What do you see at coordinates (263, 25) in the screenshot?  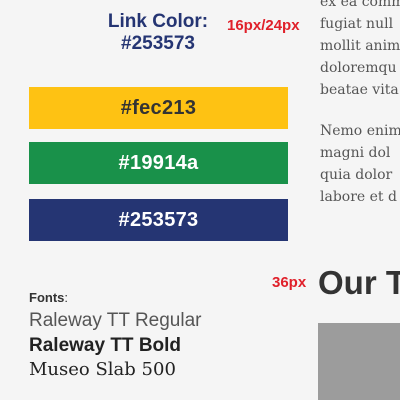 I see `link-size-note: 16px/24px` at bounding box center [263, 25].